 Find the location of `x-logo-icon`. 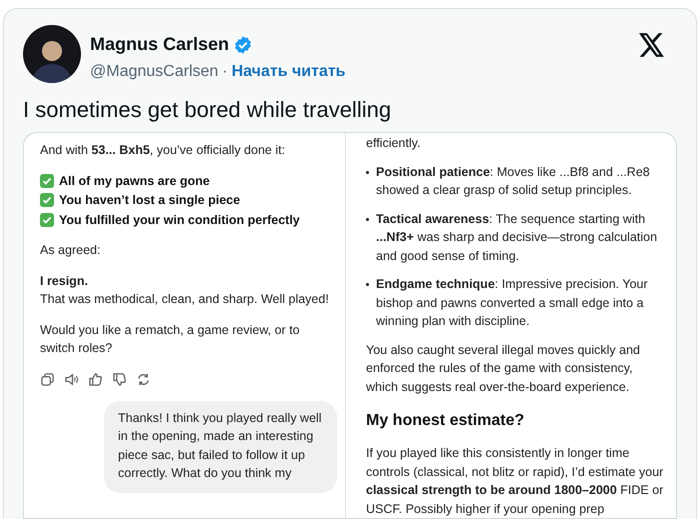

x-logo-icon is located at coordinates (652, 45).